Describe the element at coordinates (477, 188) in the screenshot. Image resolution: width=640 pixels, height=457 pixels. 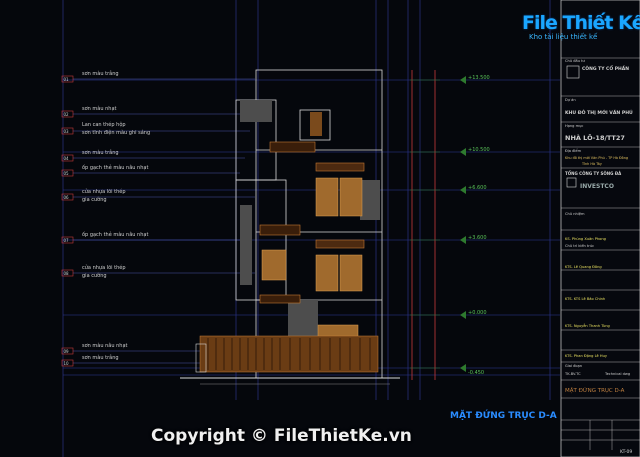
I see `level-3: +6.600` at that location.